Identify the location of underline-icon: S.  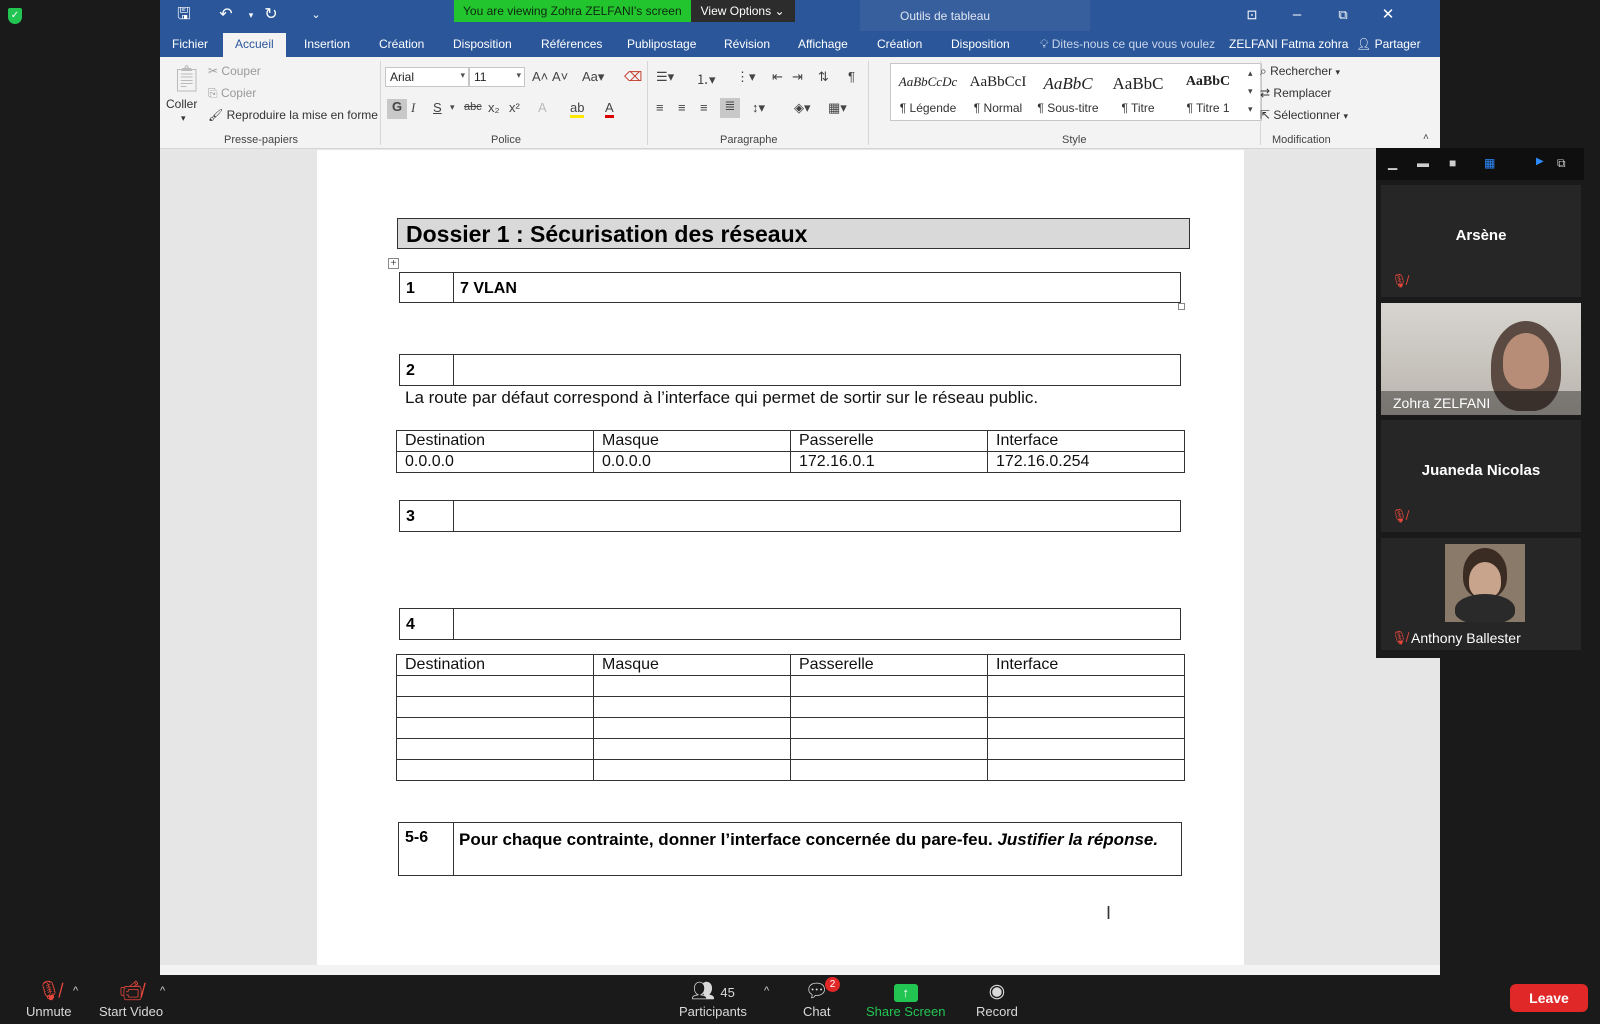
(437, 107).